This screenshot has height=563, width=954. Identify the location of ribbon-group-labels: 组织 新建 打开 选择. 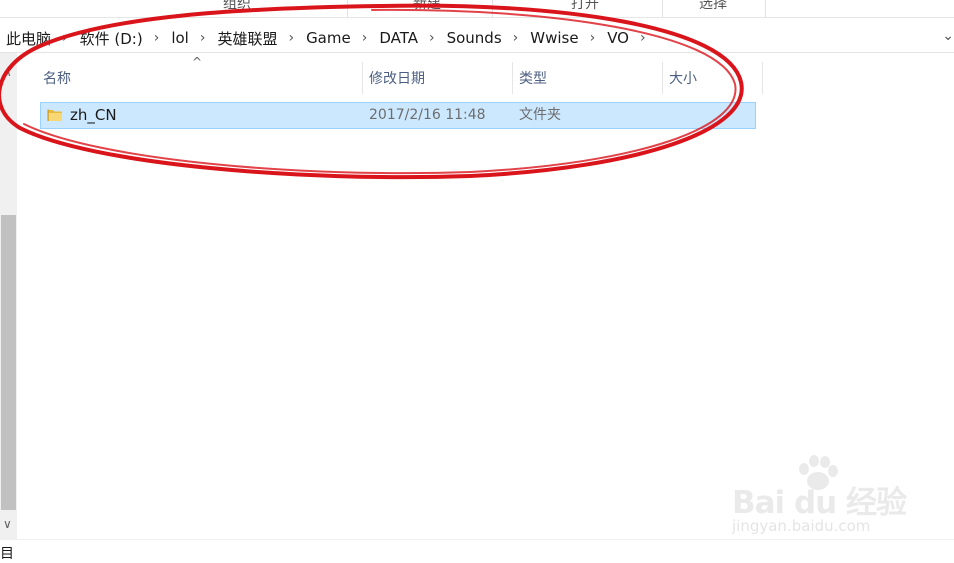
(477, 9).